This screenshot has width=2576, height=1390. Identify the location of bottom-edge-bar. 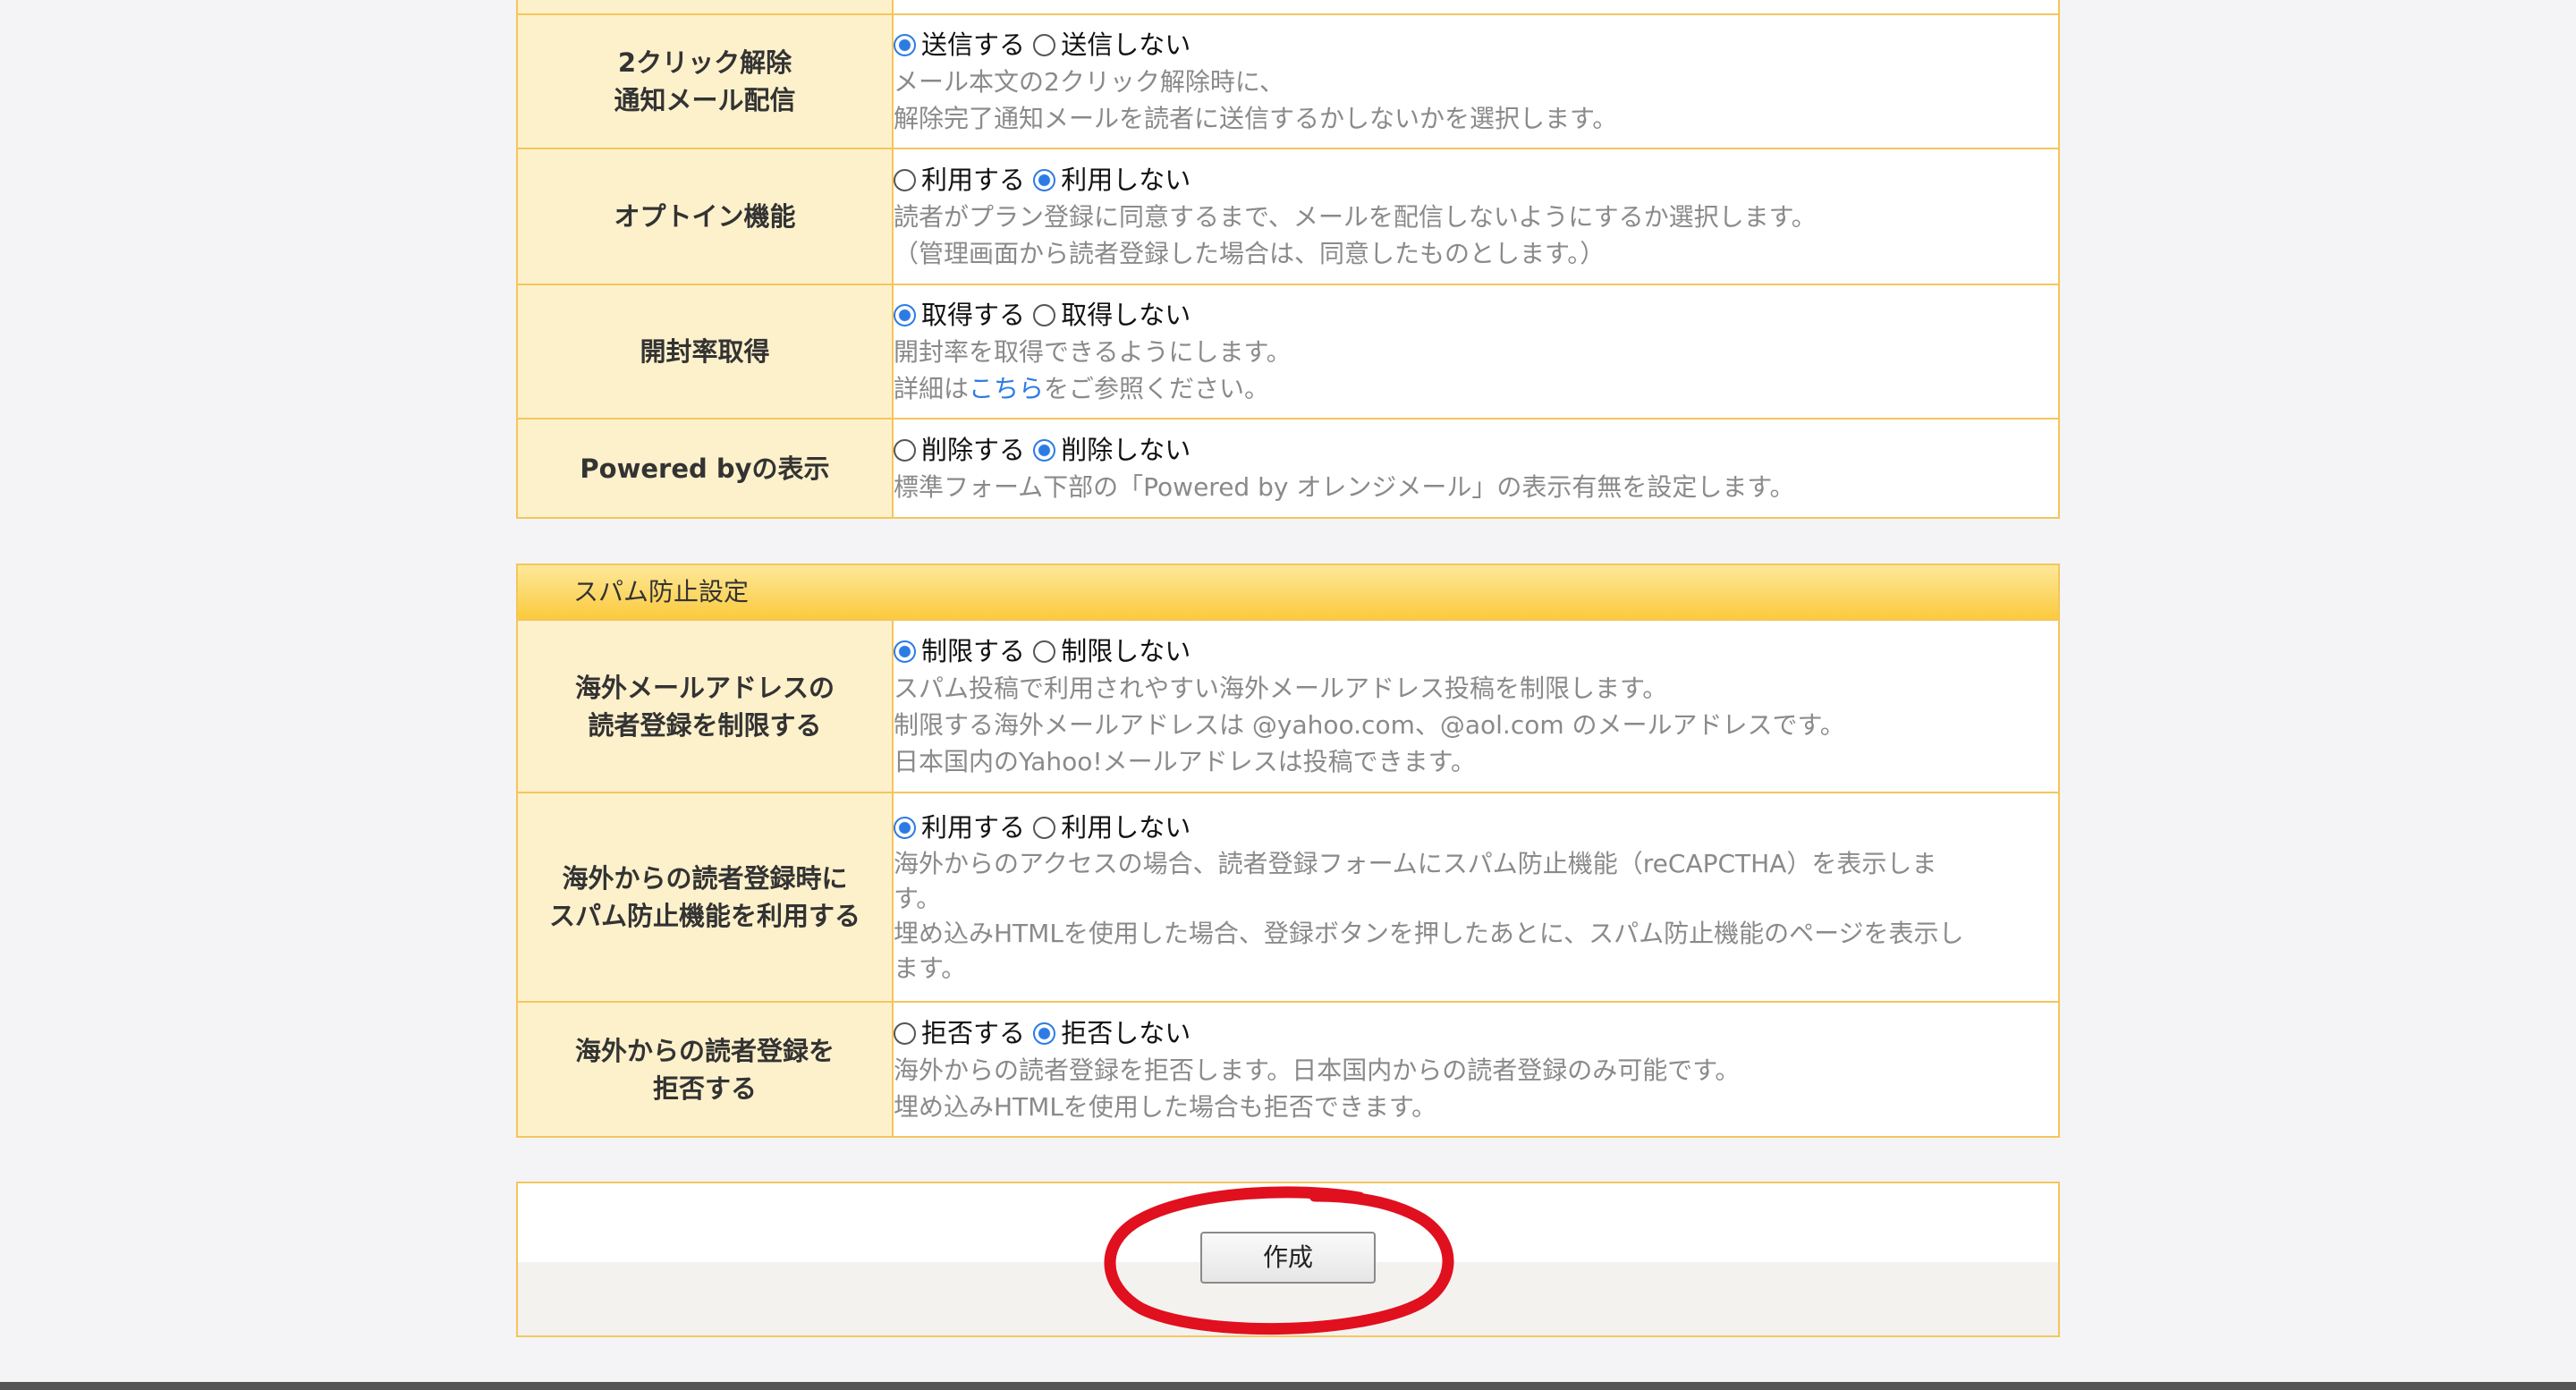
(1288, 1386).